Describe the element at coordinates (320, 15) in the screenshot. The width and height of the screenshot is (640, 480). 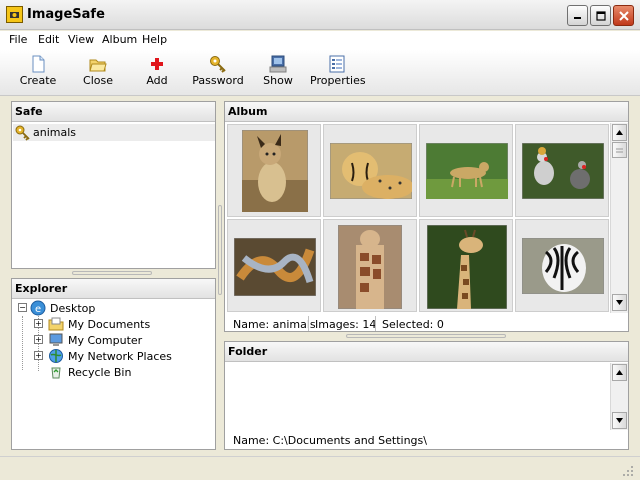
I see `title-bar: ImageSafe` at that location.